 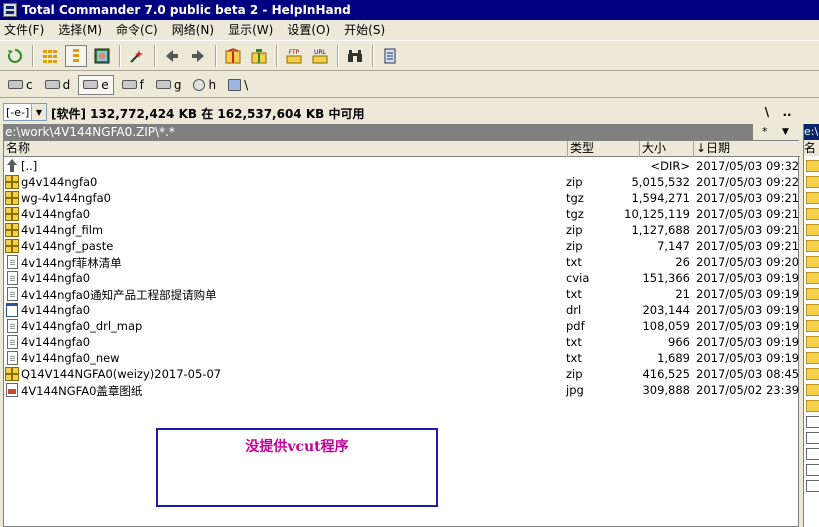 What do you see at coordinates (102, 56) in the screenshot?
I see `thumbnail-button` at bounding box center [102, 56].